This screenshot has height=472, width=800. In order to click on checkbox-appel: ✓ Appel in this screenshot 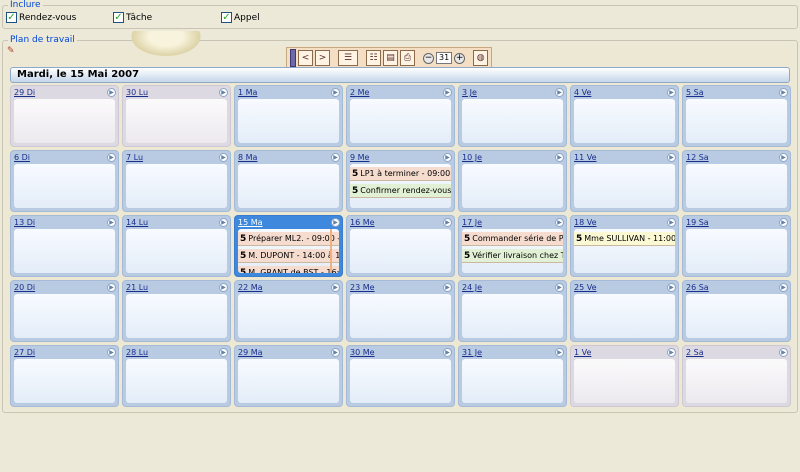, I will do `click(240, 17)`.